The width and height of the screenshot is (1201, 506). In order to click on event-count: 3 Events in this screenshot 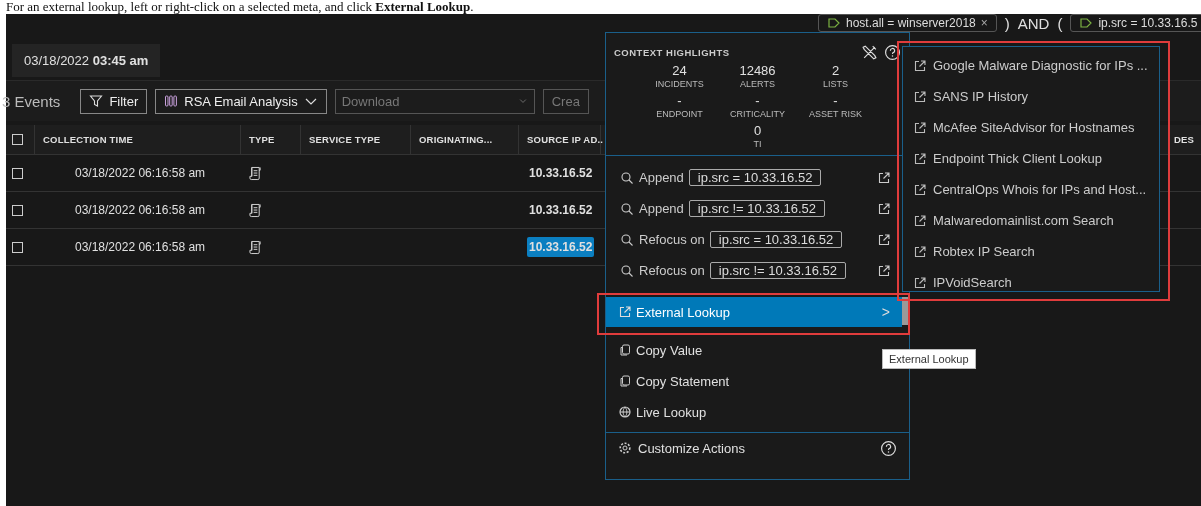, I will do `click(31, 101)`.